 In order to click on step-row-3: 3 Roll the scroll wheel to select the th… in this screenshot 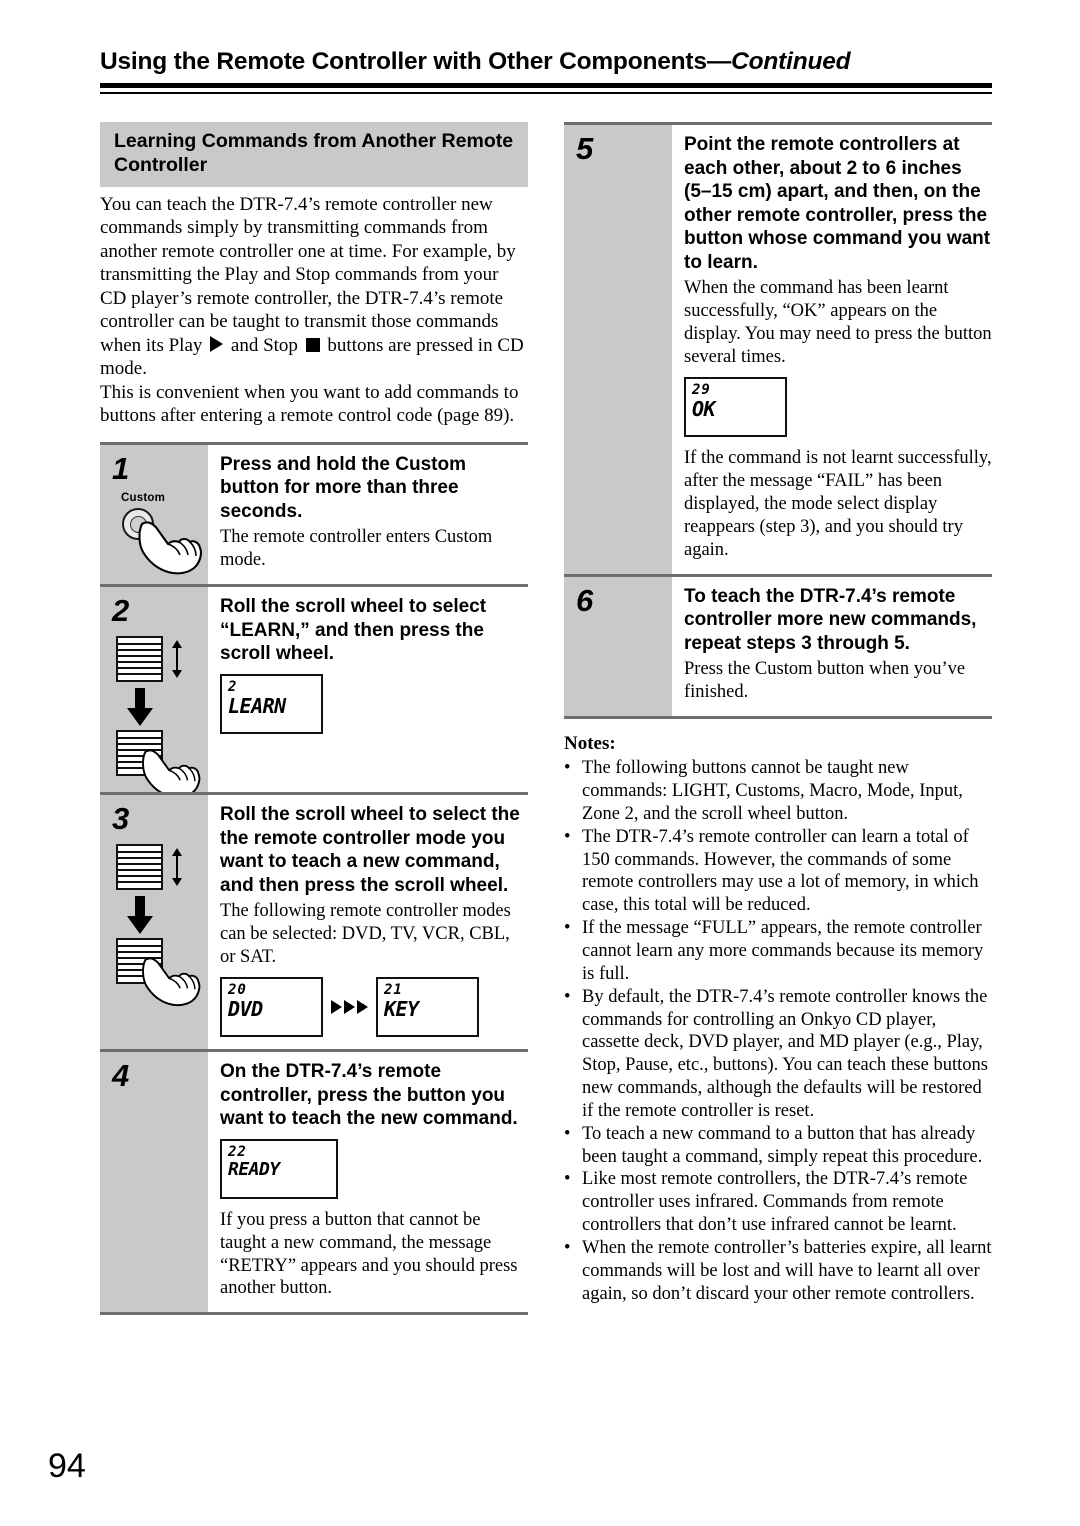, I will do `click(314, 921)`.